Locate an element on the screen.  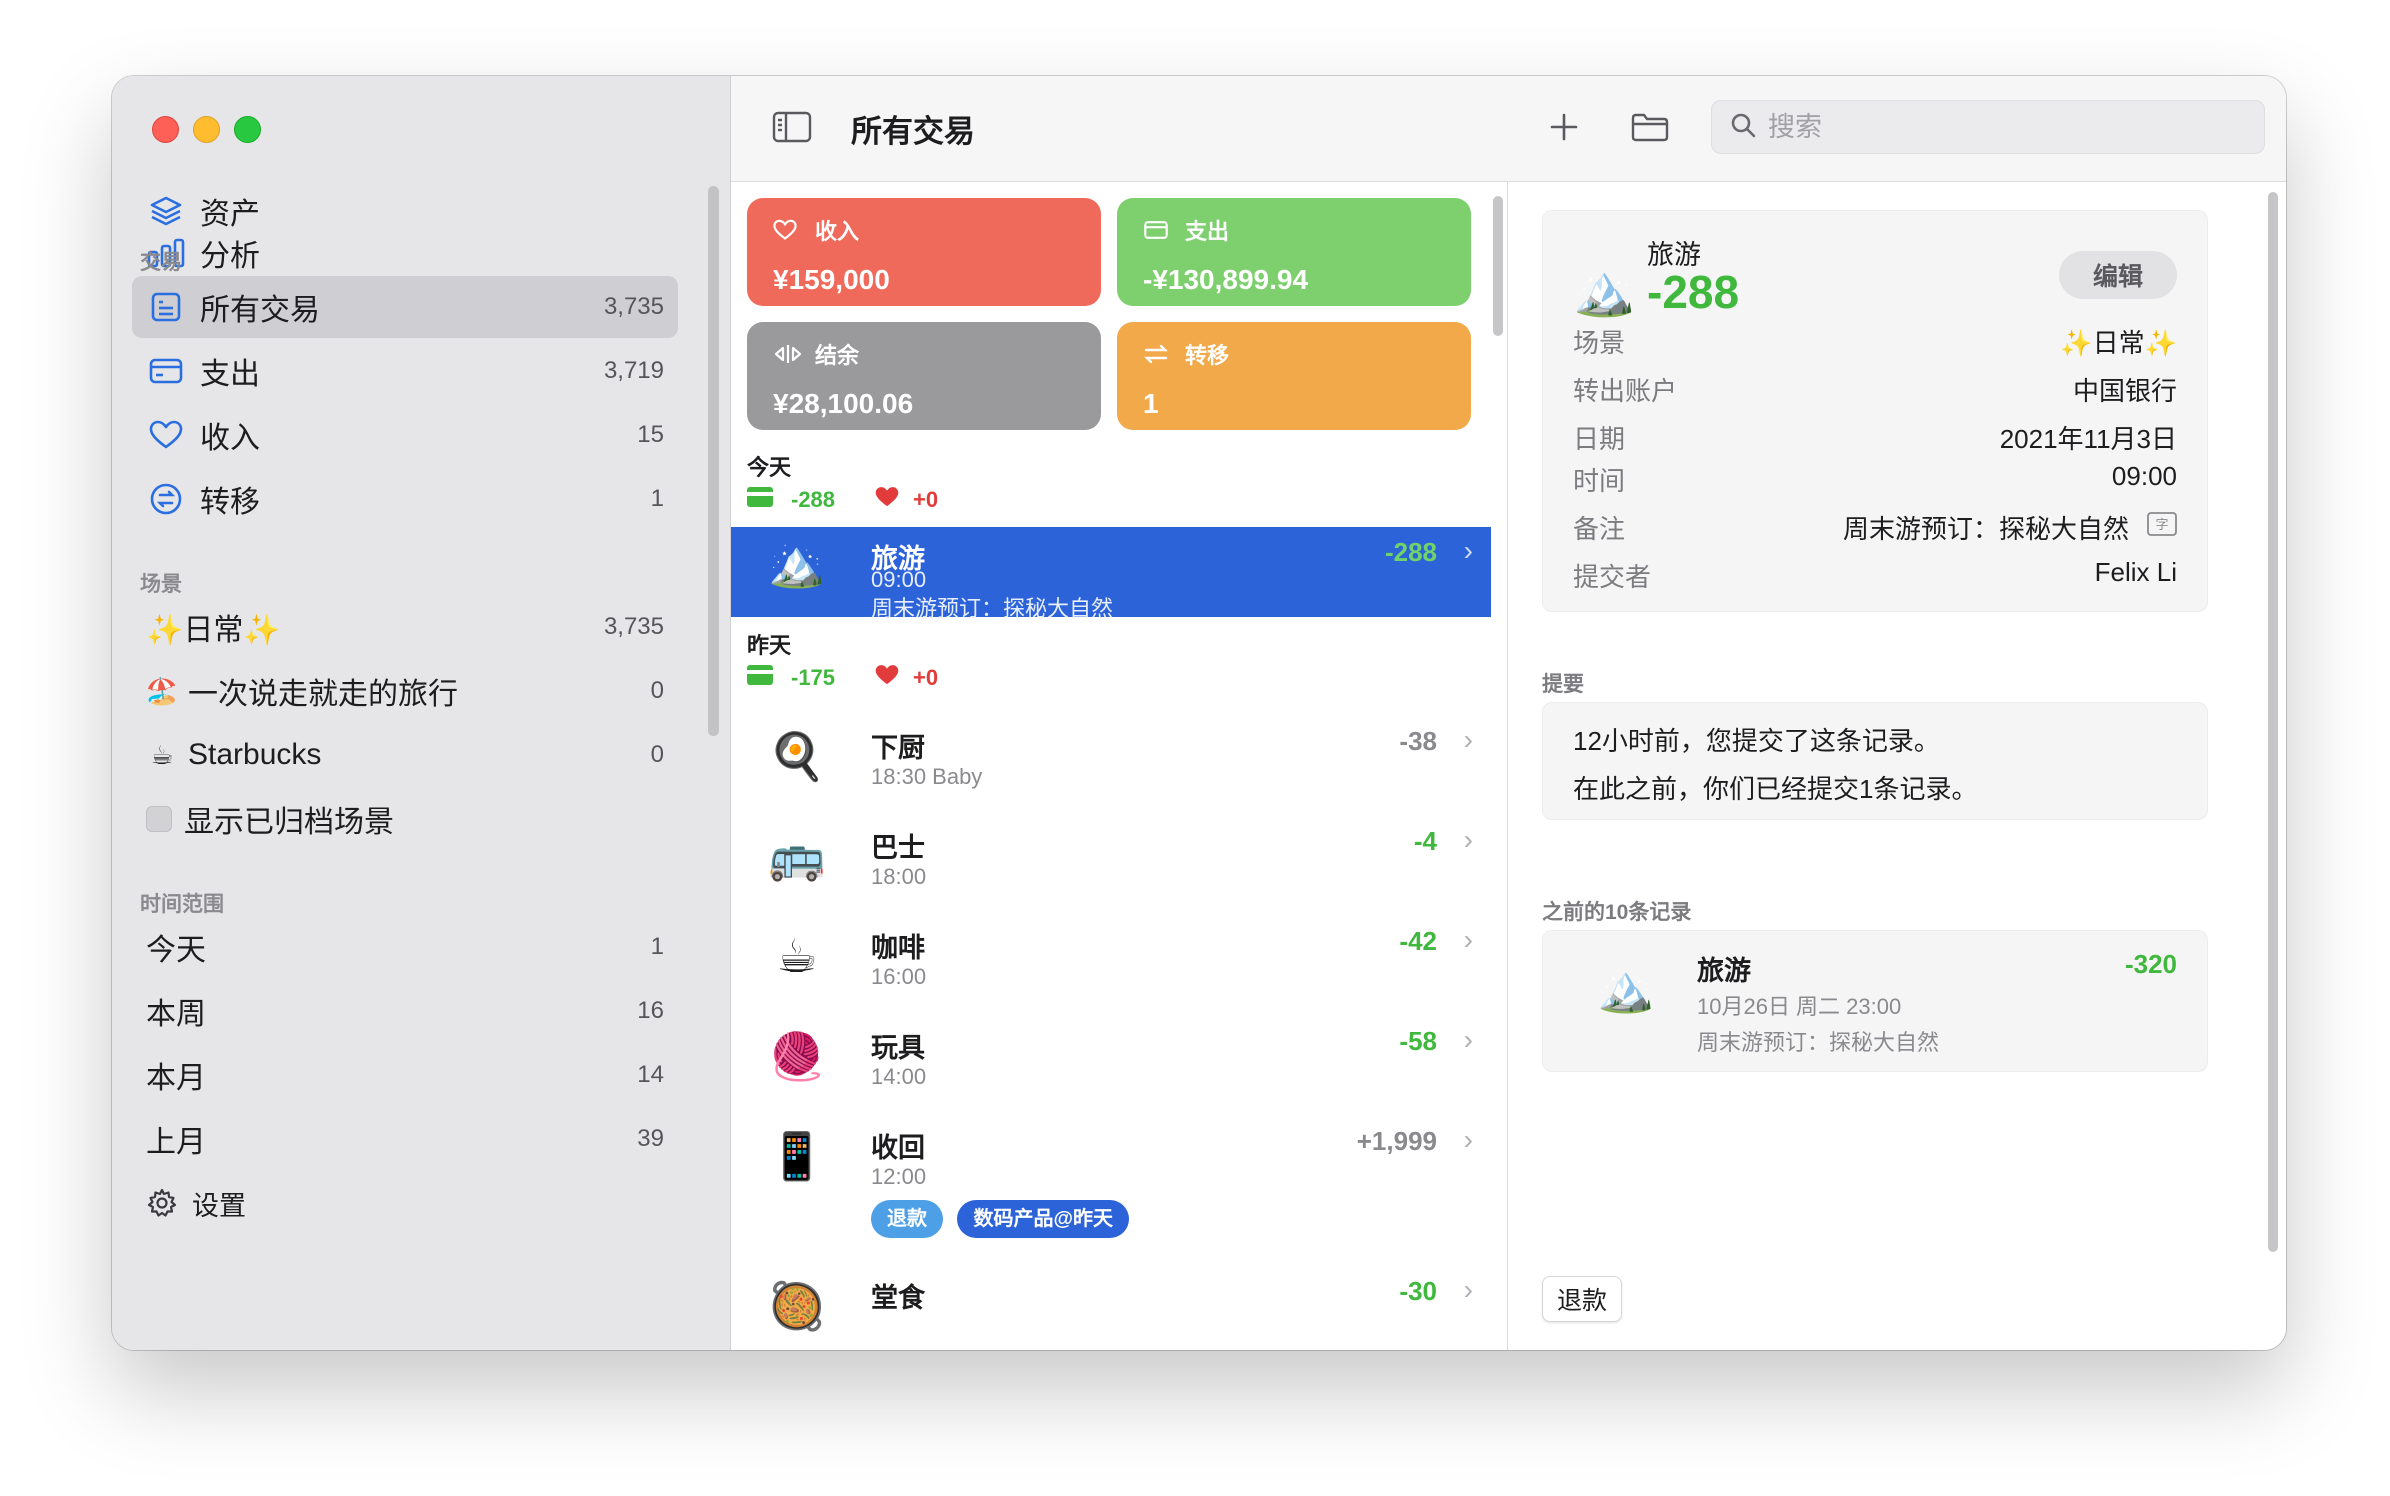
close-window-button is located at coordinates (165, 129).